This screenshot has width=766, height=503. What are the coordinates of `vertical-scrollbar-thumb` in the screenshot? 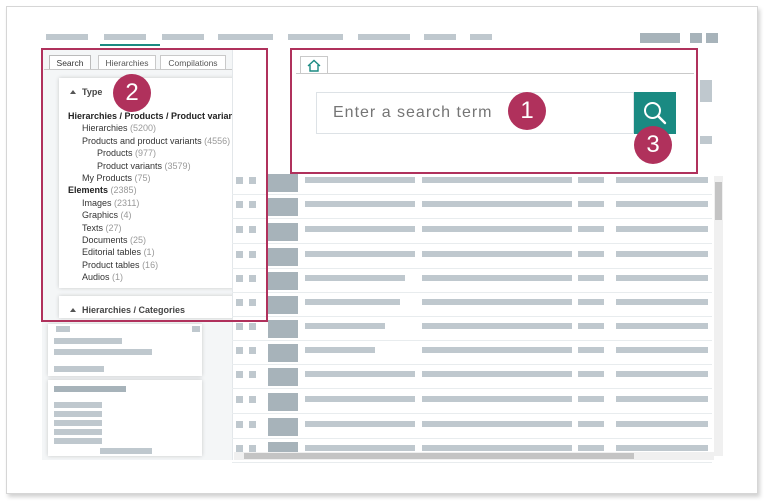 It's located at (718, 201).